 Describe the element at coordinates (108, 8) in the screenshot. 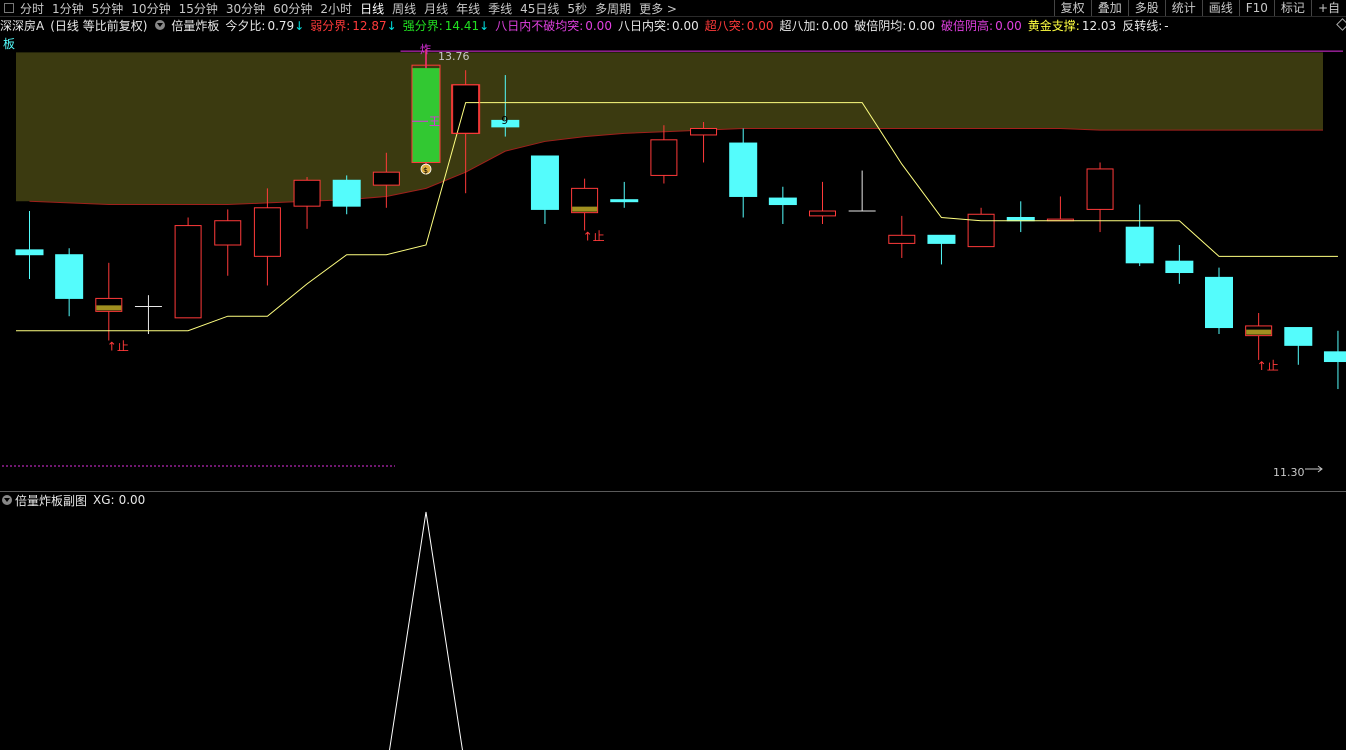

I see `period-tab-2: 5分钟` at that location.